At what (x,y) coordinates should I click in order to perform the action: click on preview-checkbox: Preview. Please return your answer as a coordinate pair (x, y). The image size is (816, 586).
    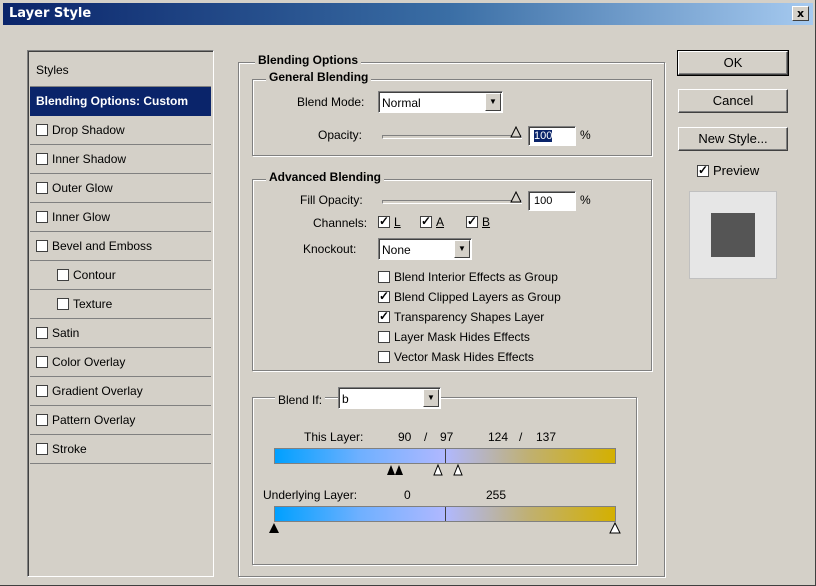
    Looking at the image, I should click on (728, 170).